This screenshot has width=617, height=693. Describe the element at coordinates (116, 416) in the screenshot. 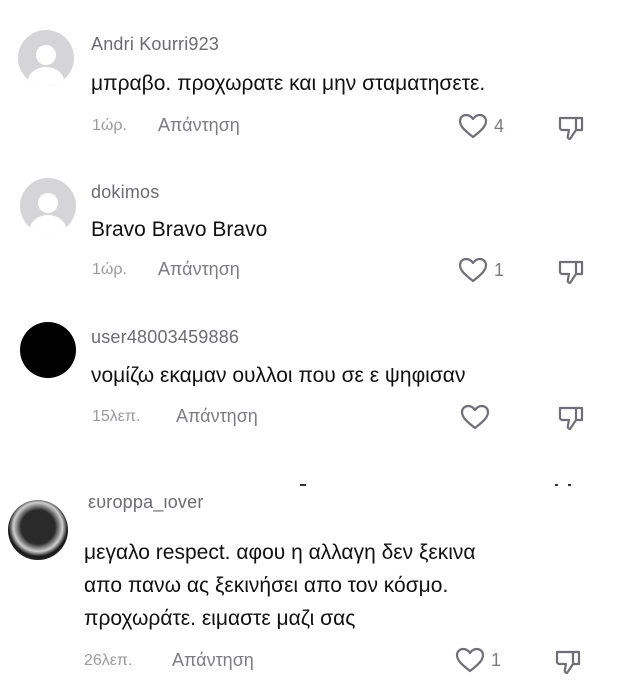

I see `comment-time: 15λεπ.` at that location.